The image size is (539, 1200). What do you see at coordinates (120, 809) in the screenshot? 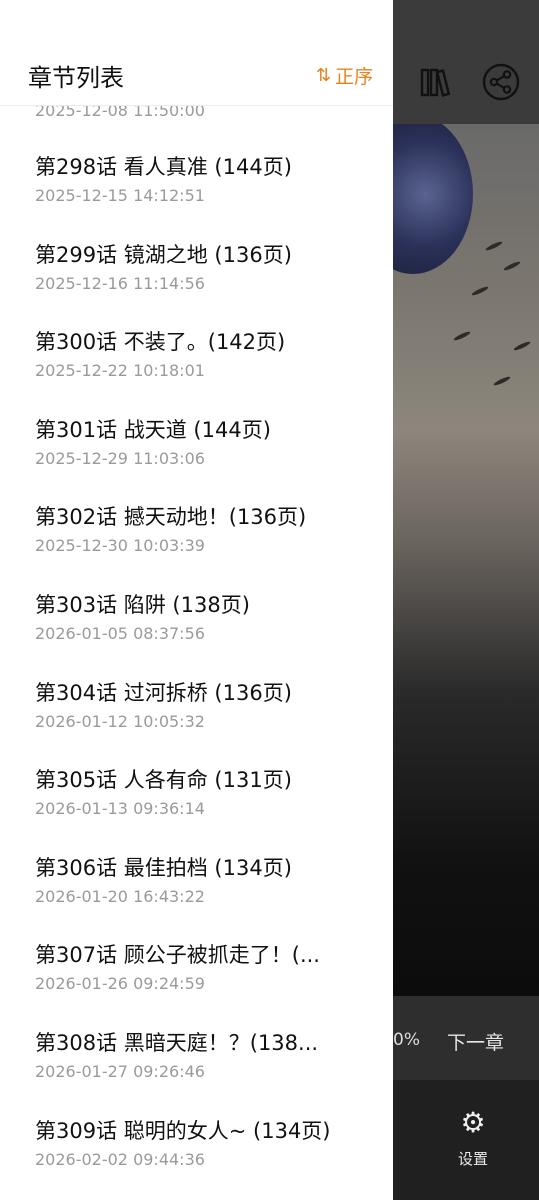
I see `chapter-date: 2026-01-13 09:36:14` at bounding box center [120, 809].